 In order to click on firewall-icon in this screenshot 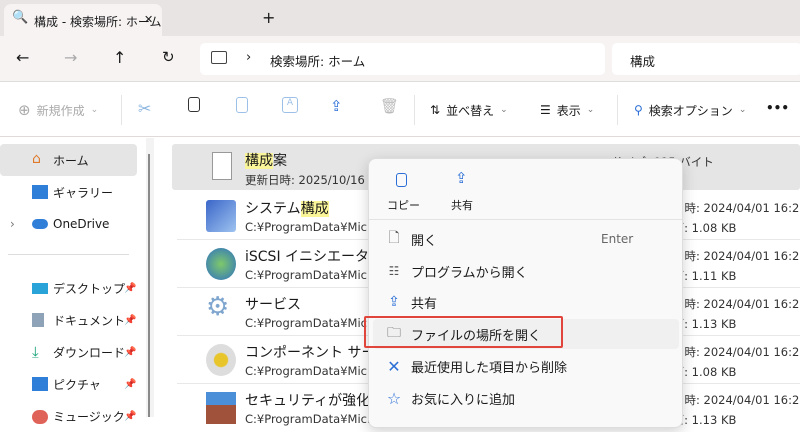, I will do `click(221, 408)`.